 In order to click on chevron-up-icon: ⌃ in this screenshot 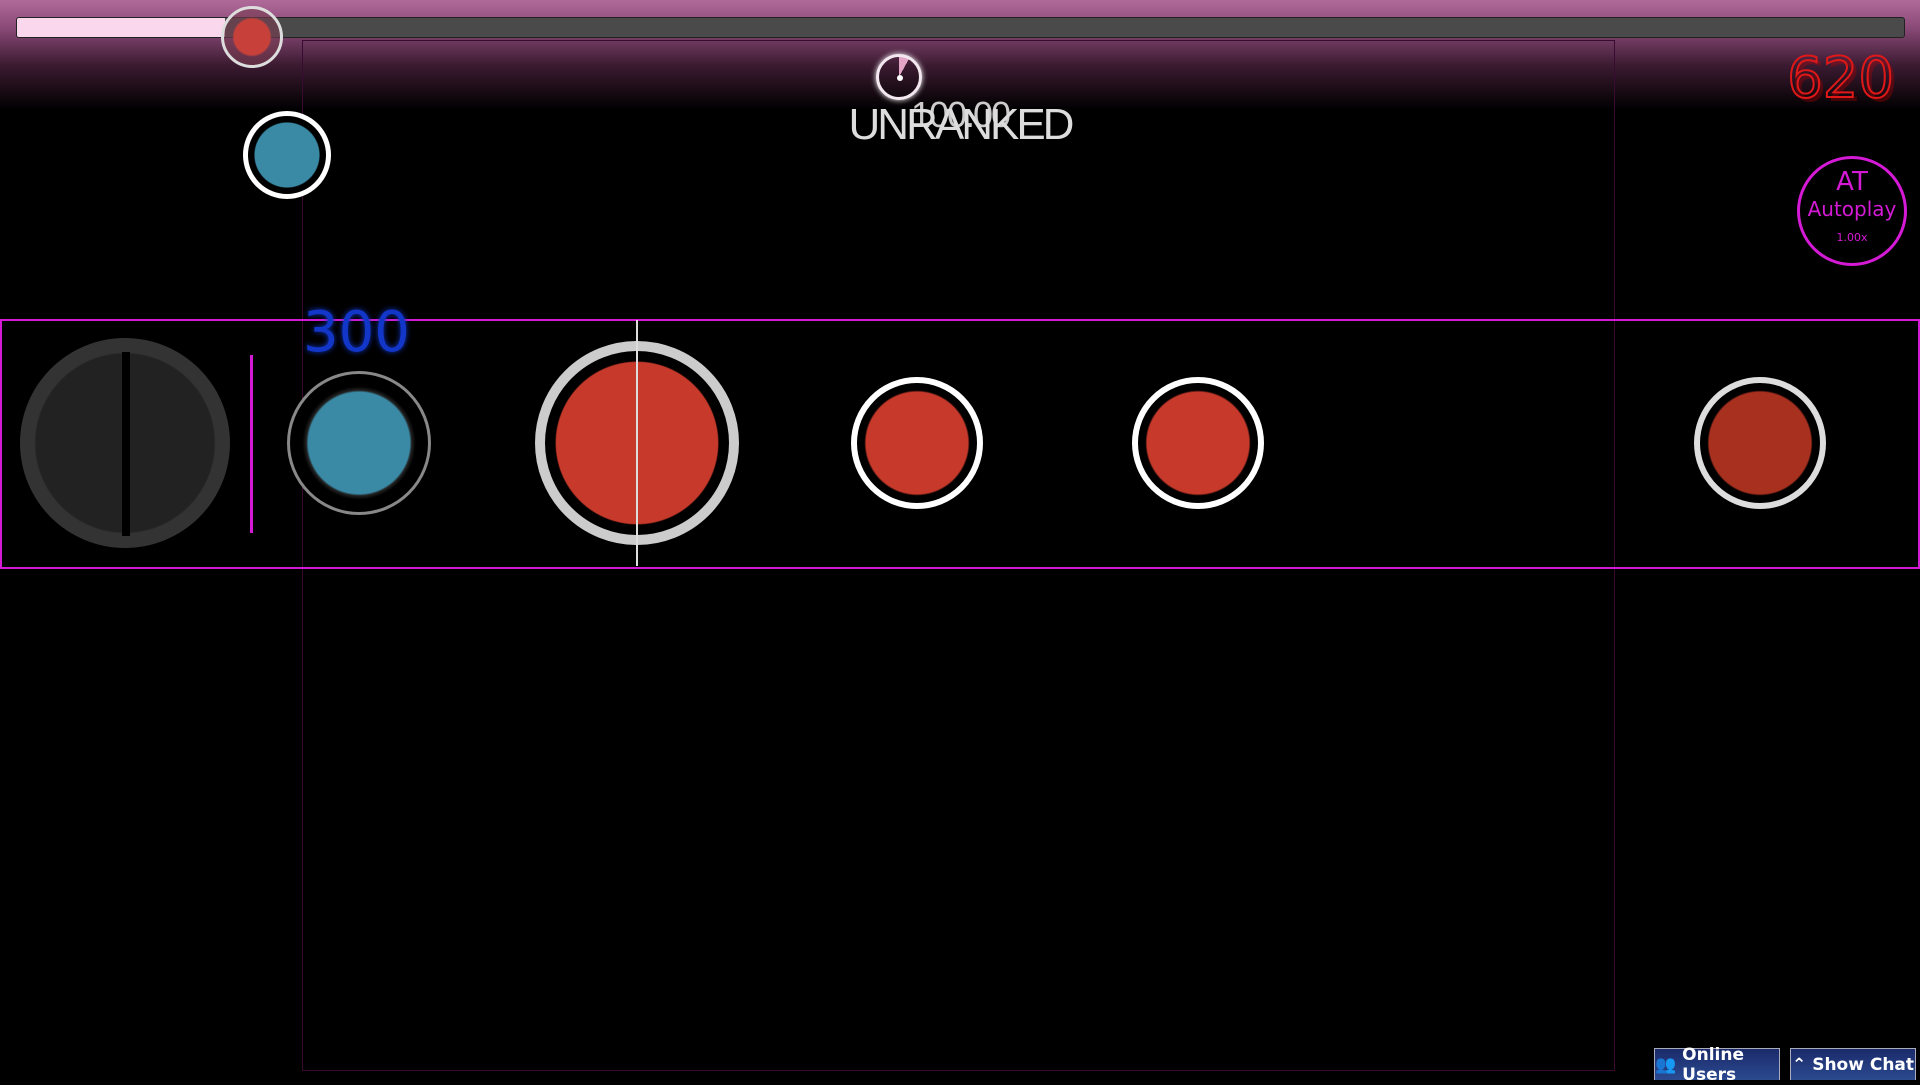, I will do `click(1799, 1064)`.